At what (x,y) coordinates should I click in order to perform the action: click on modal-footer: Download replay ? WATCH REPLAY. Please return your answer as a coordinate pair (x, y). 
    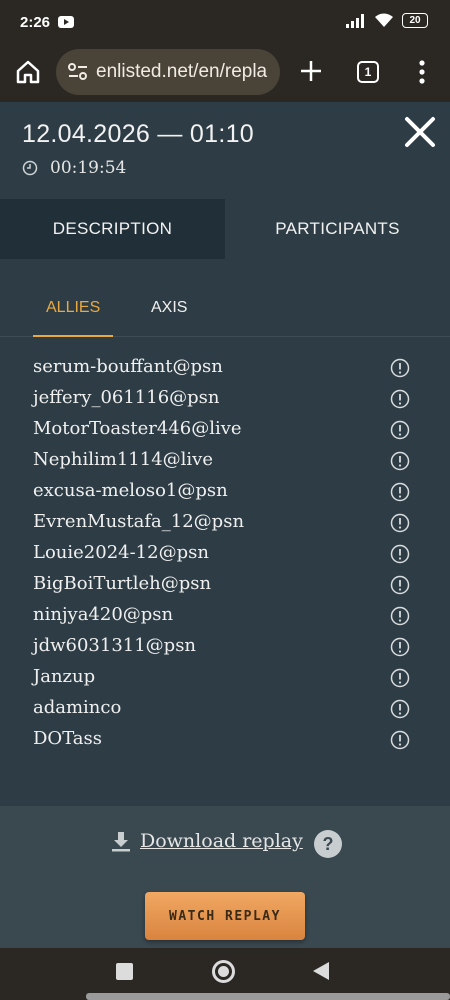
    Looking at the image, I should click on (225, 877).